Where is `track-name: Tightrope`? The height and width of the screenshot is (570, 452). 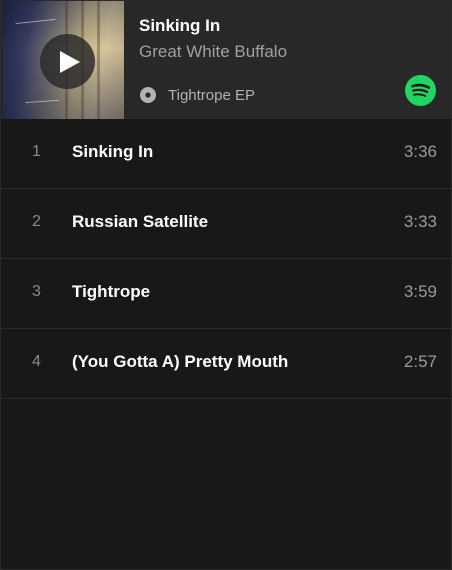 track-name: Tightrope is located at coordinates (111, 291).